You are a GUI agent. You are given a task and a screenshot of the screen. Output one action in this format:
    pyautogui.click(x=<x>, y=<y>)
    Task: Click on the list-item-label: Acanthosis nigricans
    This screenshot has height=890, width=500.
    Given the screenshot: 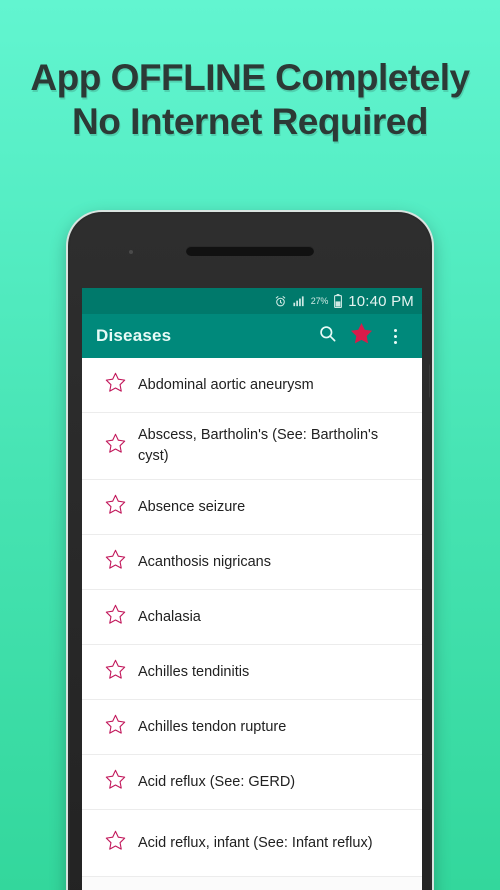 What is the action you would take?
    pyautogui.click(x=204, y=561)
    